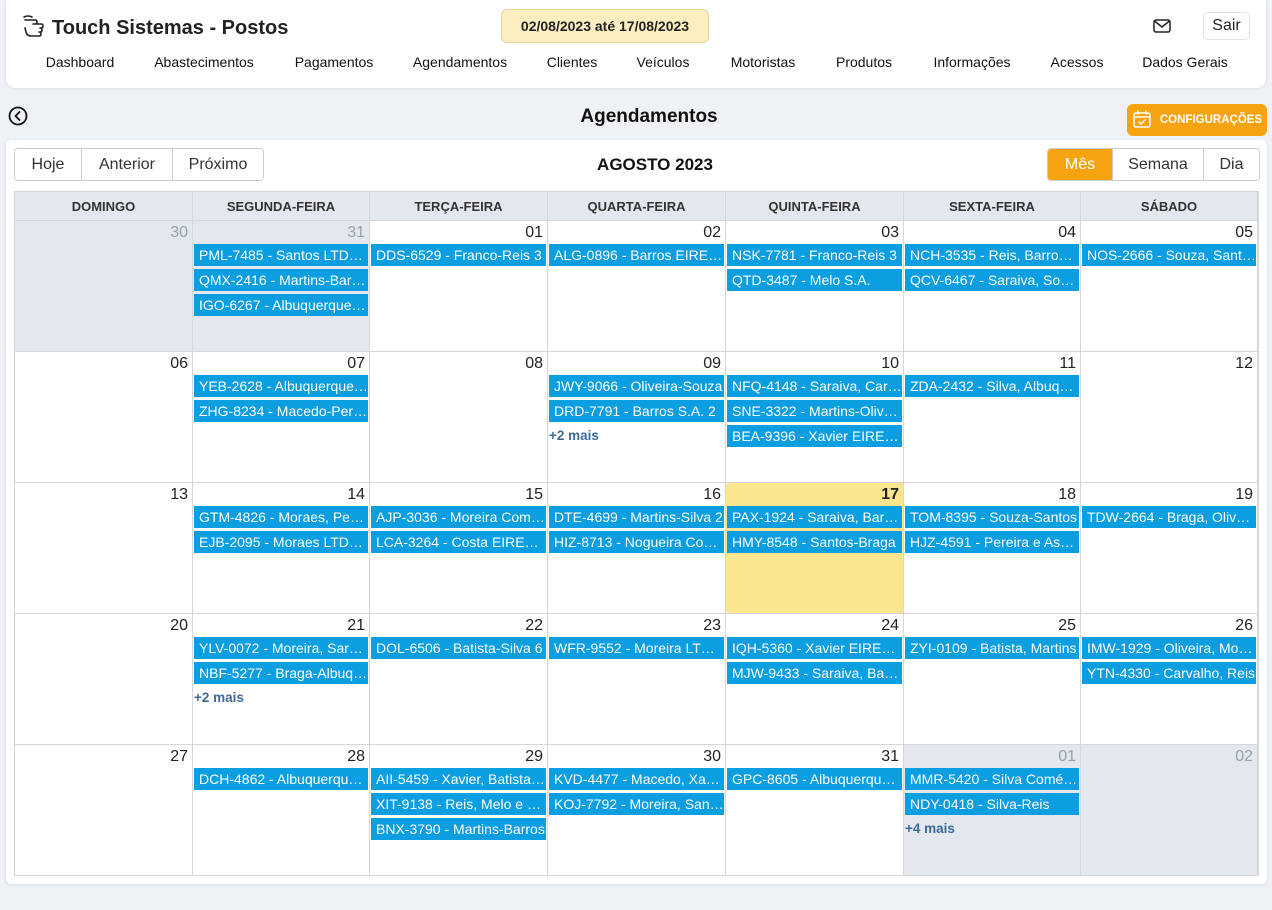  What do you see at coordinates (992, 648) in the screenshot?
I see `calendar-event: ZYI-0109 - Batista, Martins` at bounding box center [992, 648].